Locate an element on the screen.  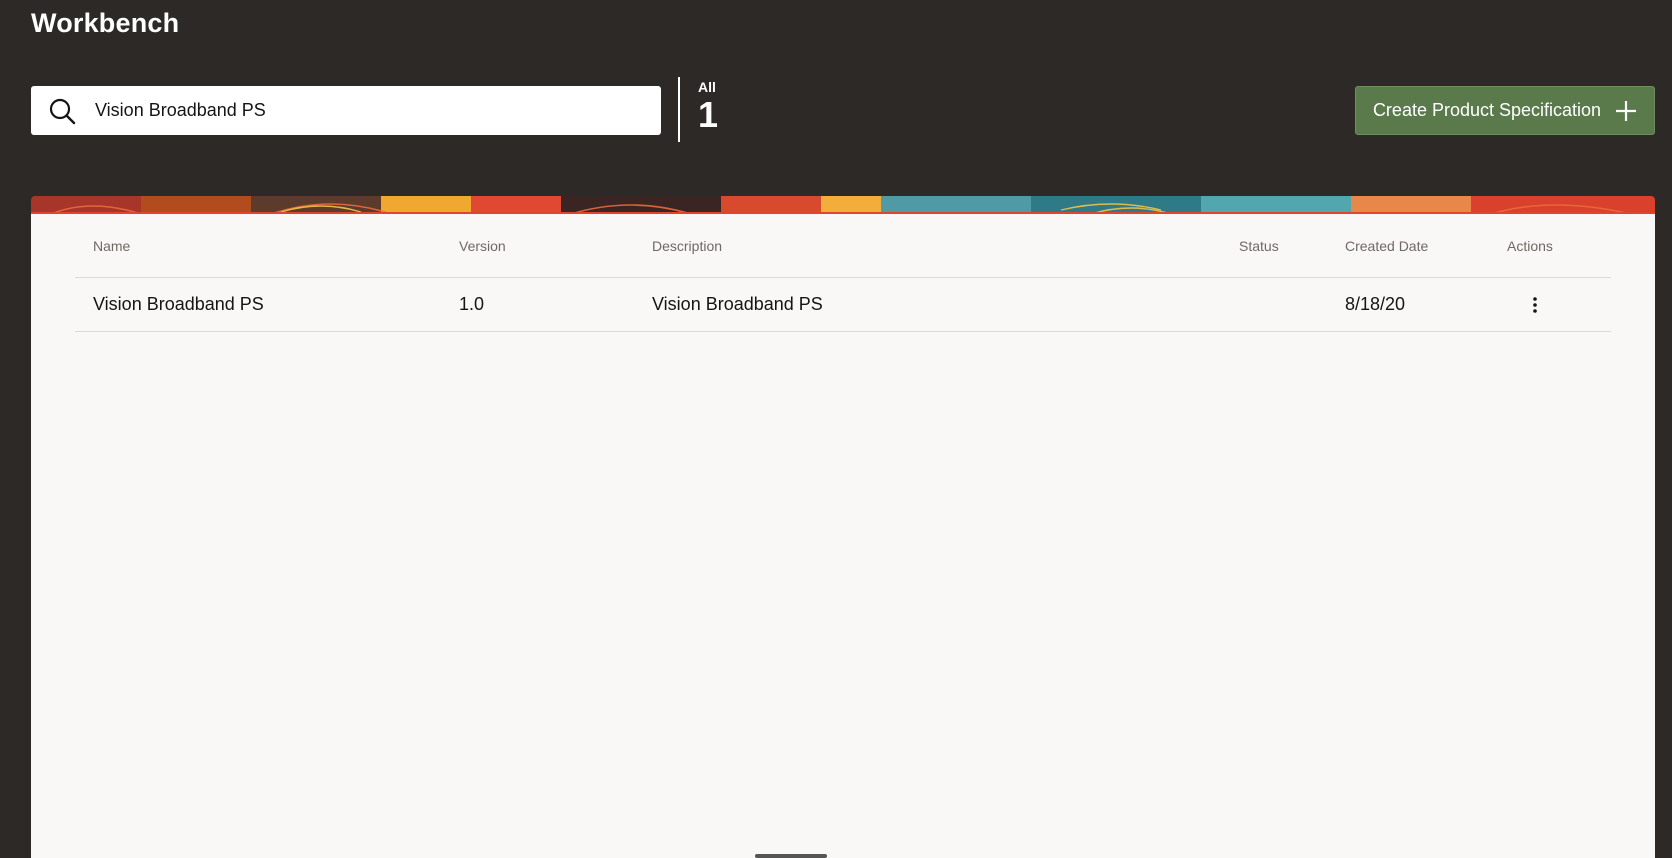
header-description: Description is located at coordinates (687, 246).